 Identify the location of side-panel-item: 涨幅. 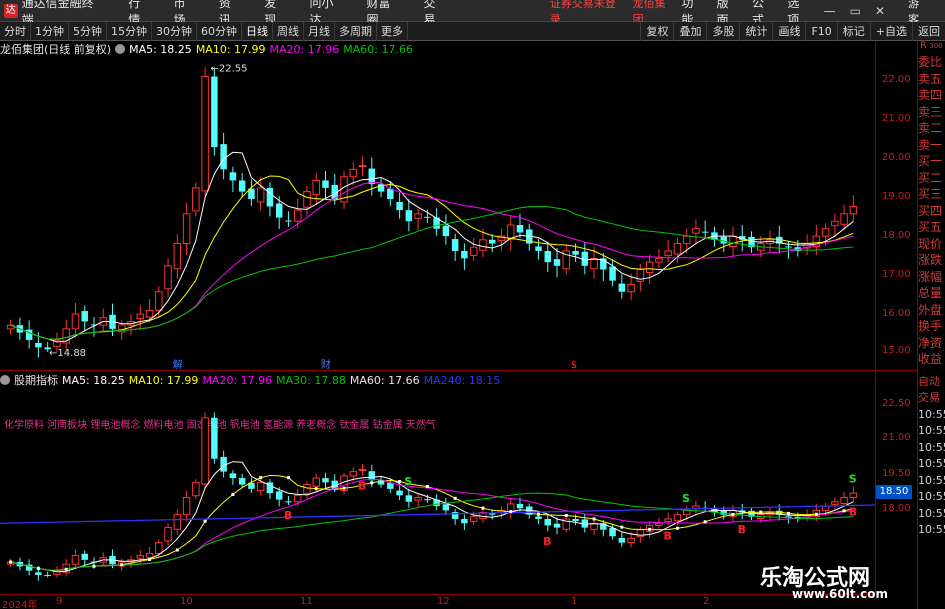
(930, 276).